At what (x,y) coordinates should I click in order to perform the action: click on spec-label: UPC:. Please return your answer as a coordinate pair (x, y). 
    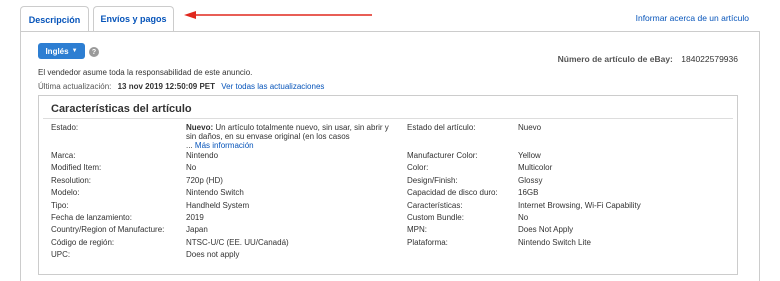
    Looking at the image, I should click on (61, 255).